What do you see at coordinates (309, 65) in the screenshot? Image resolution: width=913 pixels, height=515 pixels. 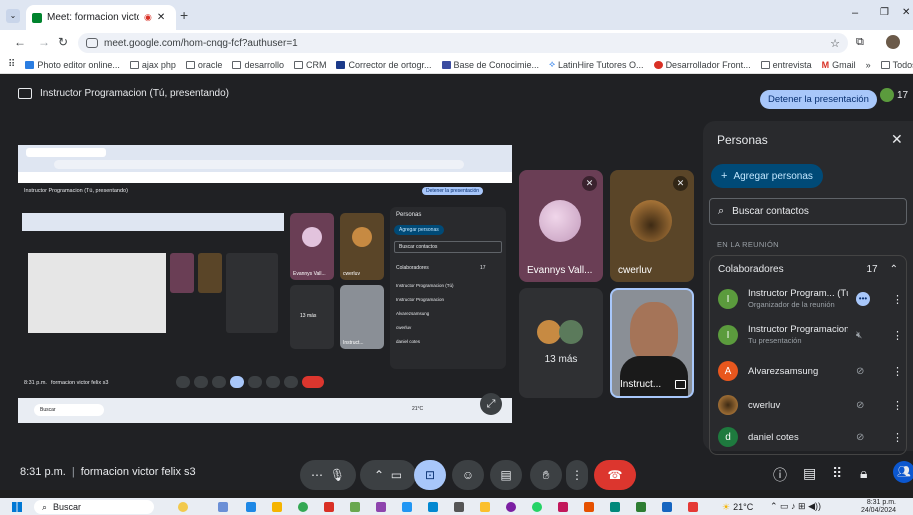 I see `bookmark-folder: CRM` at bounding box center [309, 65].